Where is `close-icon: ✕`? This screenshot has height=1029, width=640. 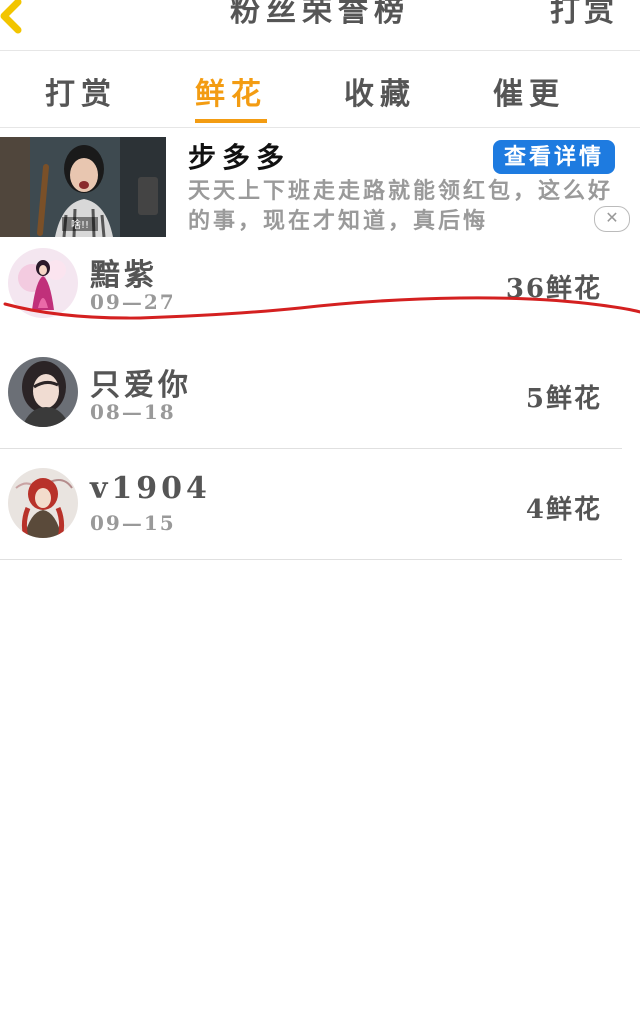 close-icon: ✕ is located at coordinates (612, 217).